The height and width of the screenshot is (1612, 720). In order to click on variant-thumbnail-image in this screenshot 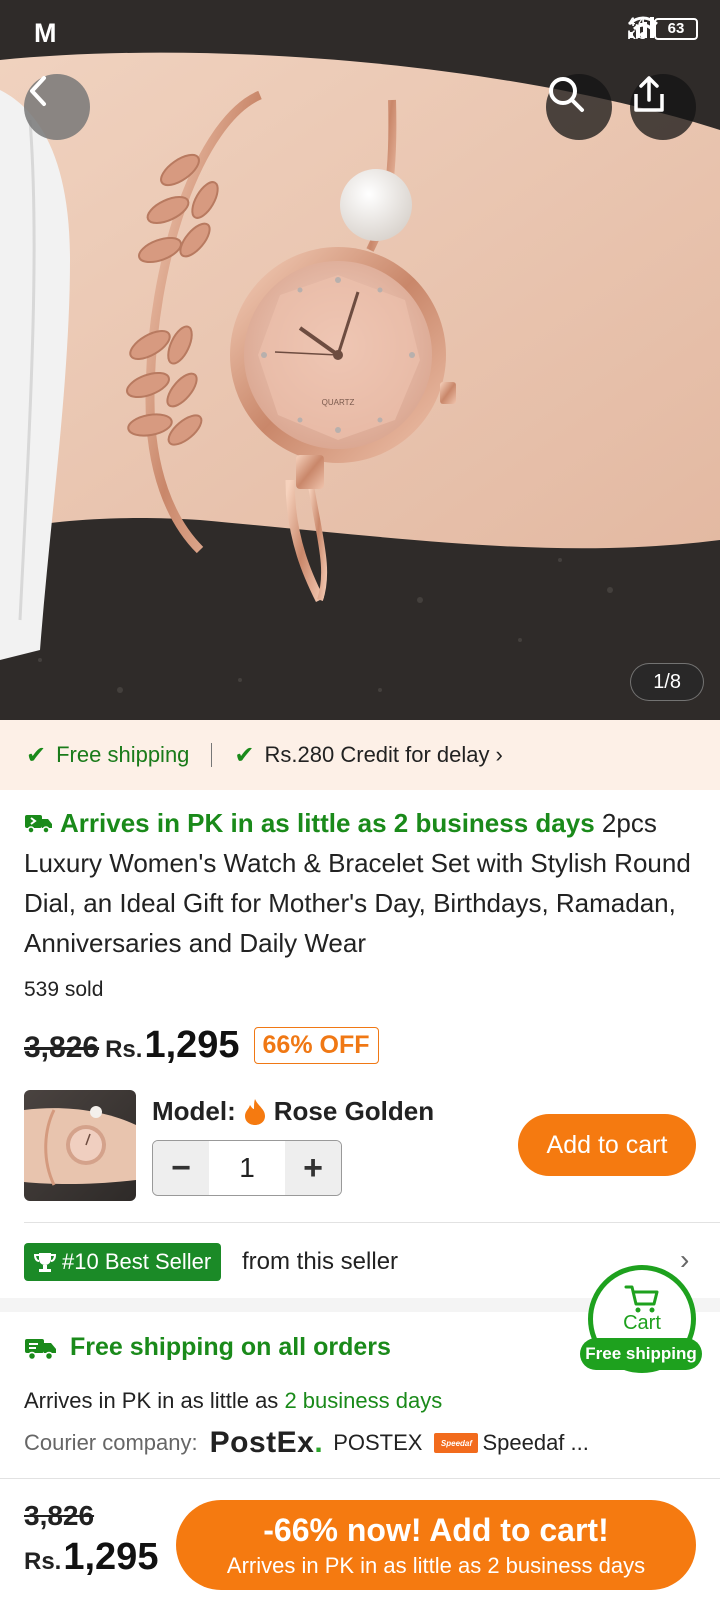, I will do `click(80, 1146)`.